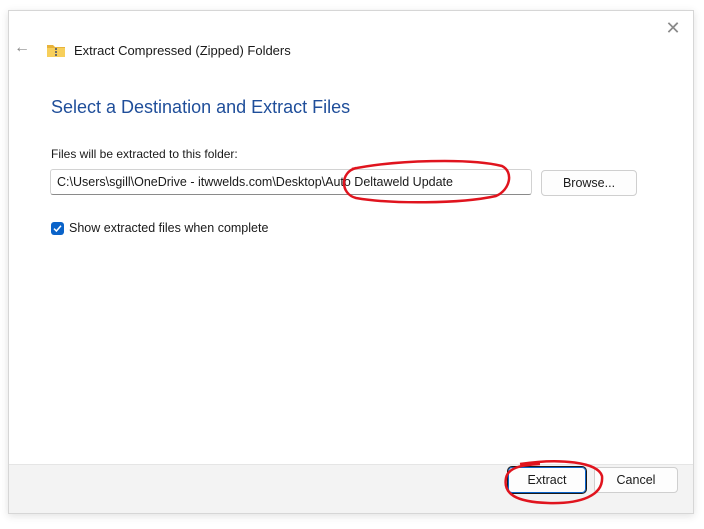 The height and width of the screenshot is (529, 704). What do you see at coordinates (636, 480) in the screenshot?
I see `cancel-button: Cancel` at bounding box center [636, 480].